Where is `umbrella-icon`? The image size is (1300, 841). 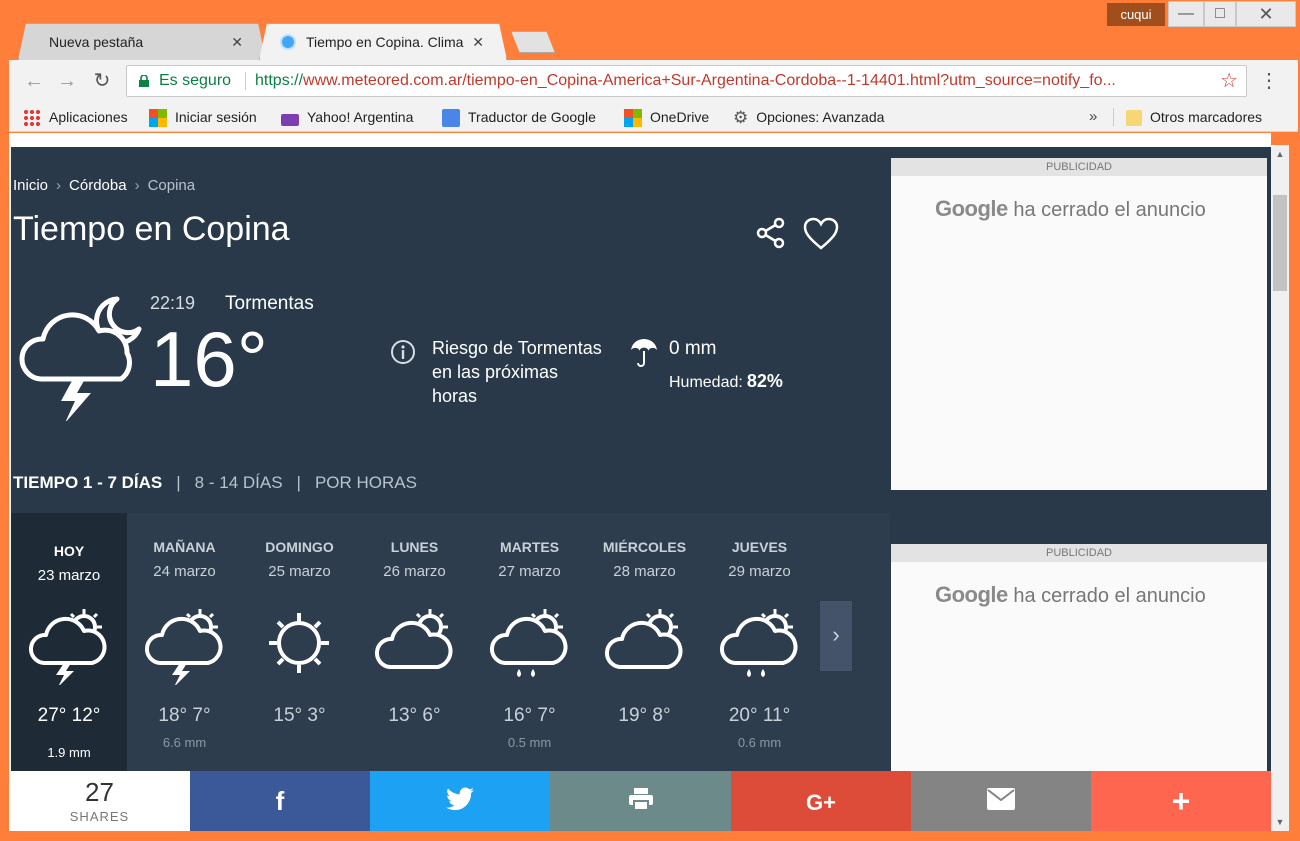 umbrella-icon is located at coordinates (644, 353).